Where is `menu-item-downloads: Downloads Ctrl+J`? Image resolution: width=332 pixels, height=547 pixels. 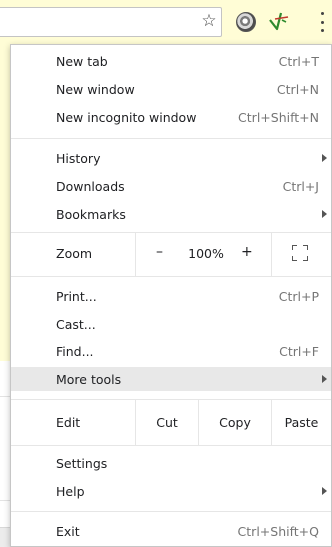
menu-item-downloads: Downloads Ctrl+J is located at coordinates (171, 186).